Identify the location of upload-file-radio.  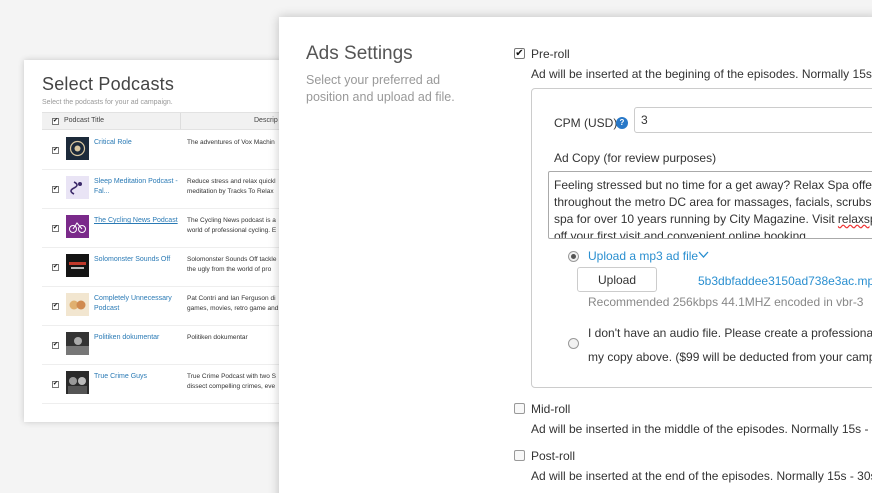
(573, 256).